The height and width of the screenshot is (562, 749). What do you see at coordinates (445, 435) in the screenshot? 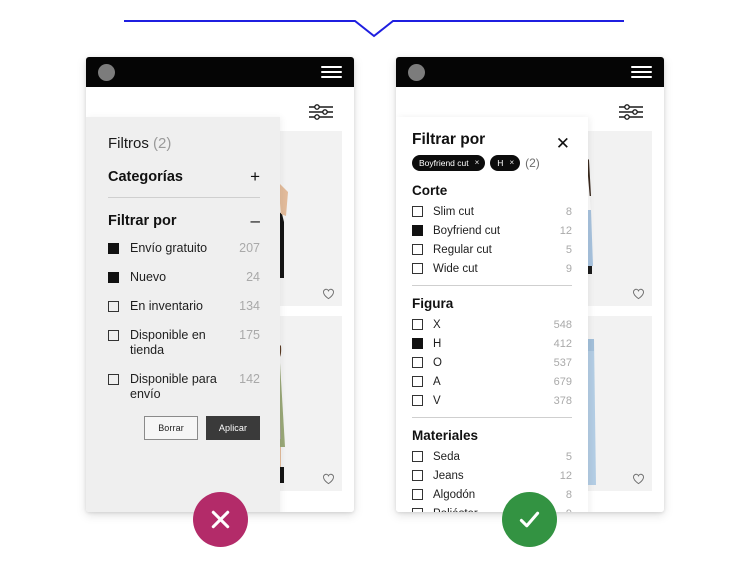
I see `filter-group-title: Materiales` at bounding box center [445, 435].